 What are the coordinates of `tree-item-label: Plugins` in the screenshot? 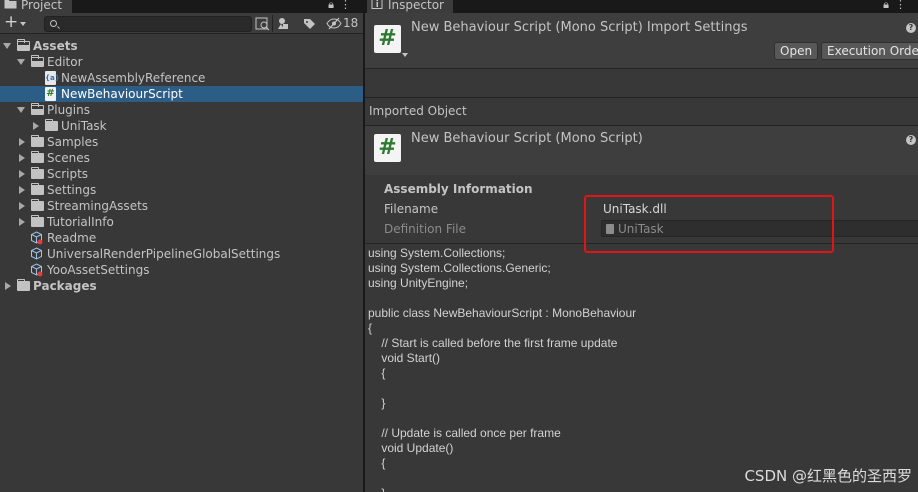 It's located at (68, 110).